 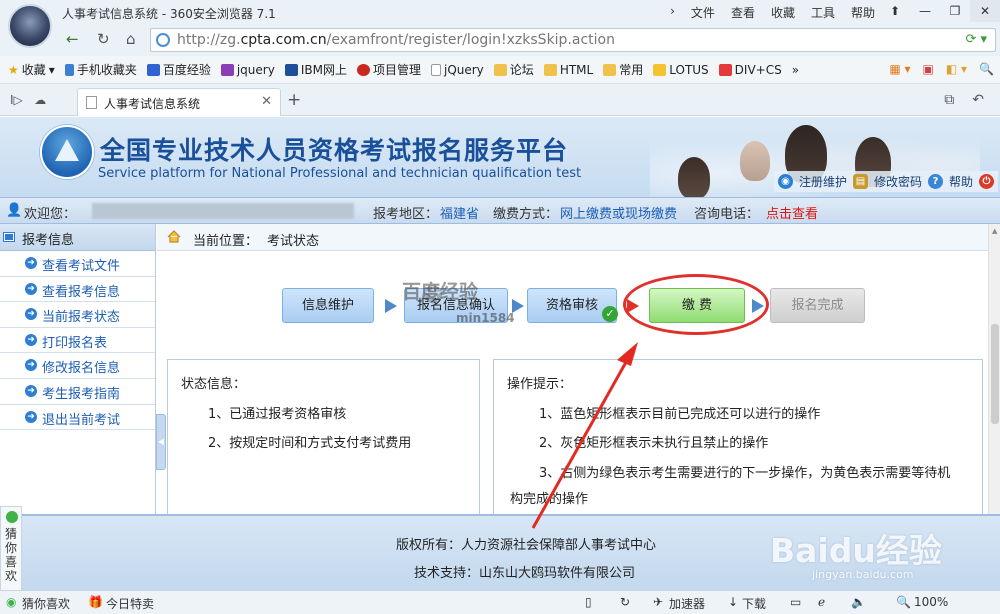 I want to click on back-icon: ←, so click(x=72, y=39).